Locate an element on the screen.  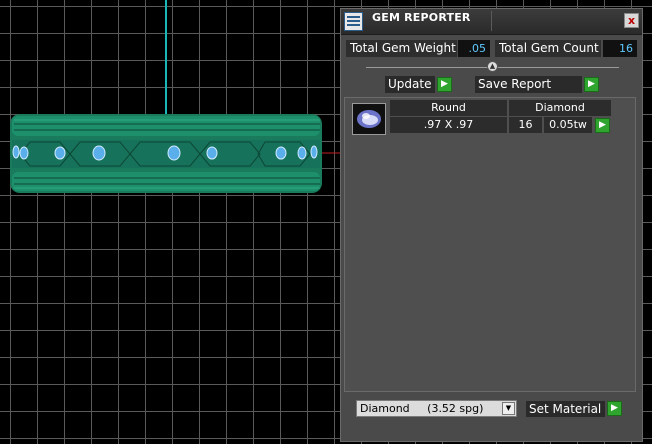
slider-knob-icon: ▲ is located at coordinates (492, 66).